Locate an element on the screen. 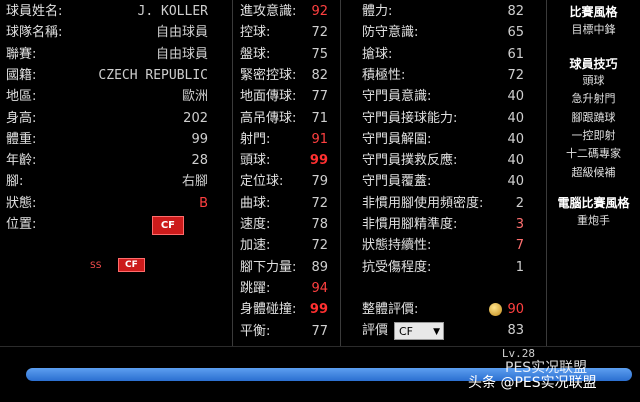 Image resolution: width=640 pixels, height=402 pixels. attr2-8: 守門員覆蓋: 40 is located at coordinates (443, 182).